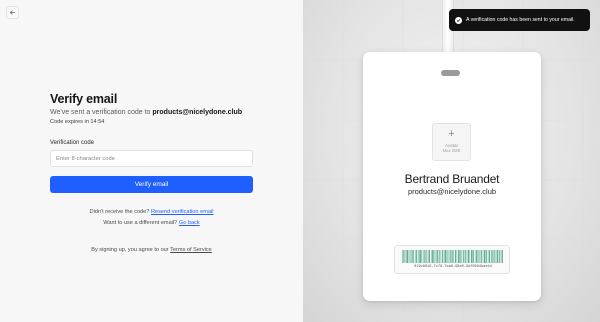 The image size is (600, 322). Describe the element at coordinates (182, 212) in the screenshot. I see `resend-link: Resend verification email` at that location.